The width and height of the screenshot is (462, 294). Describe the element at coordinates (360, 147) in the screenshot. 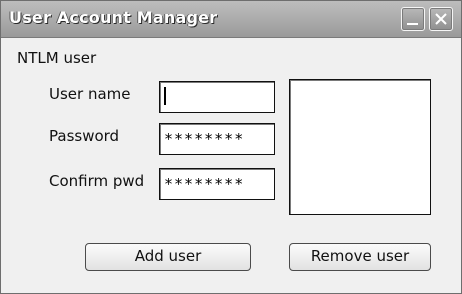

I see `user-list` at that location.